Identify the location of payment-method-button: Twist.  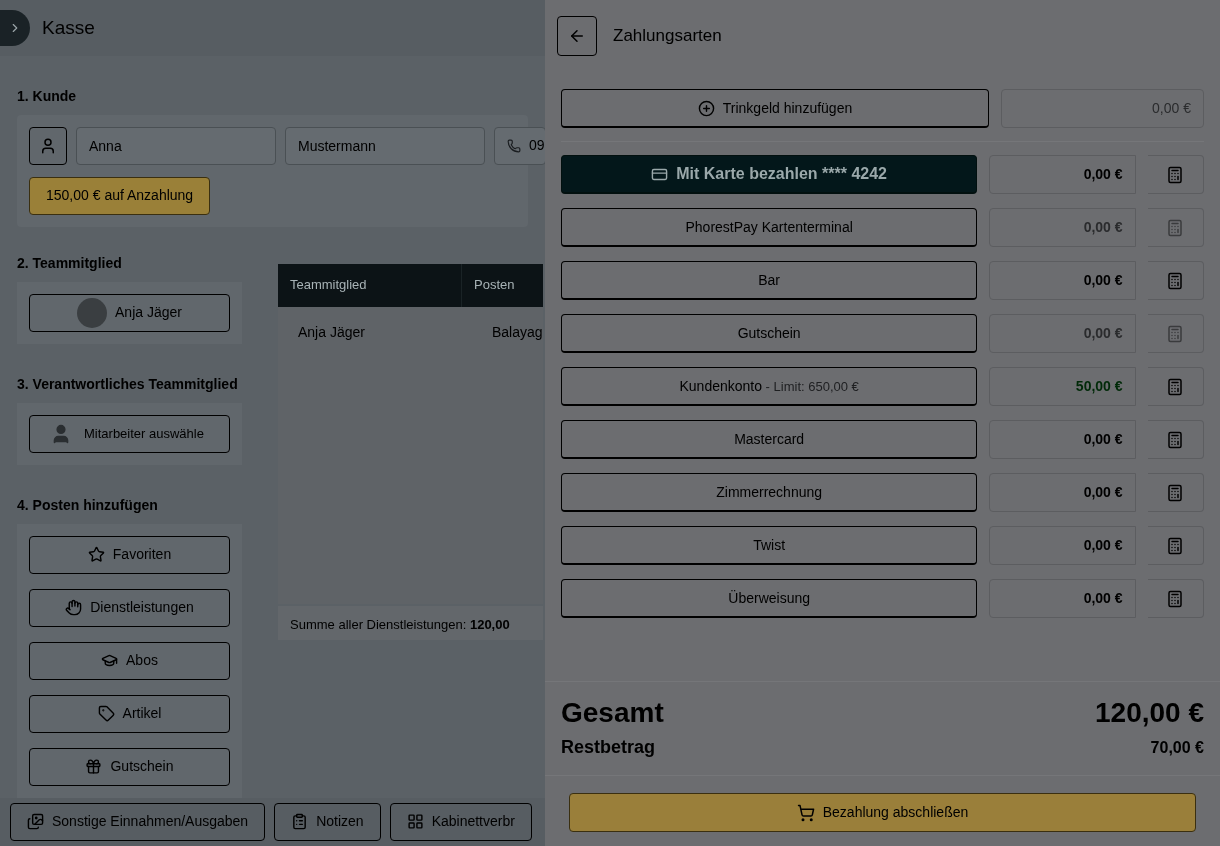
(769, 545).